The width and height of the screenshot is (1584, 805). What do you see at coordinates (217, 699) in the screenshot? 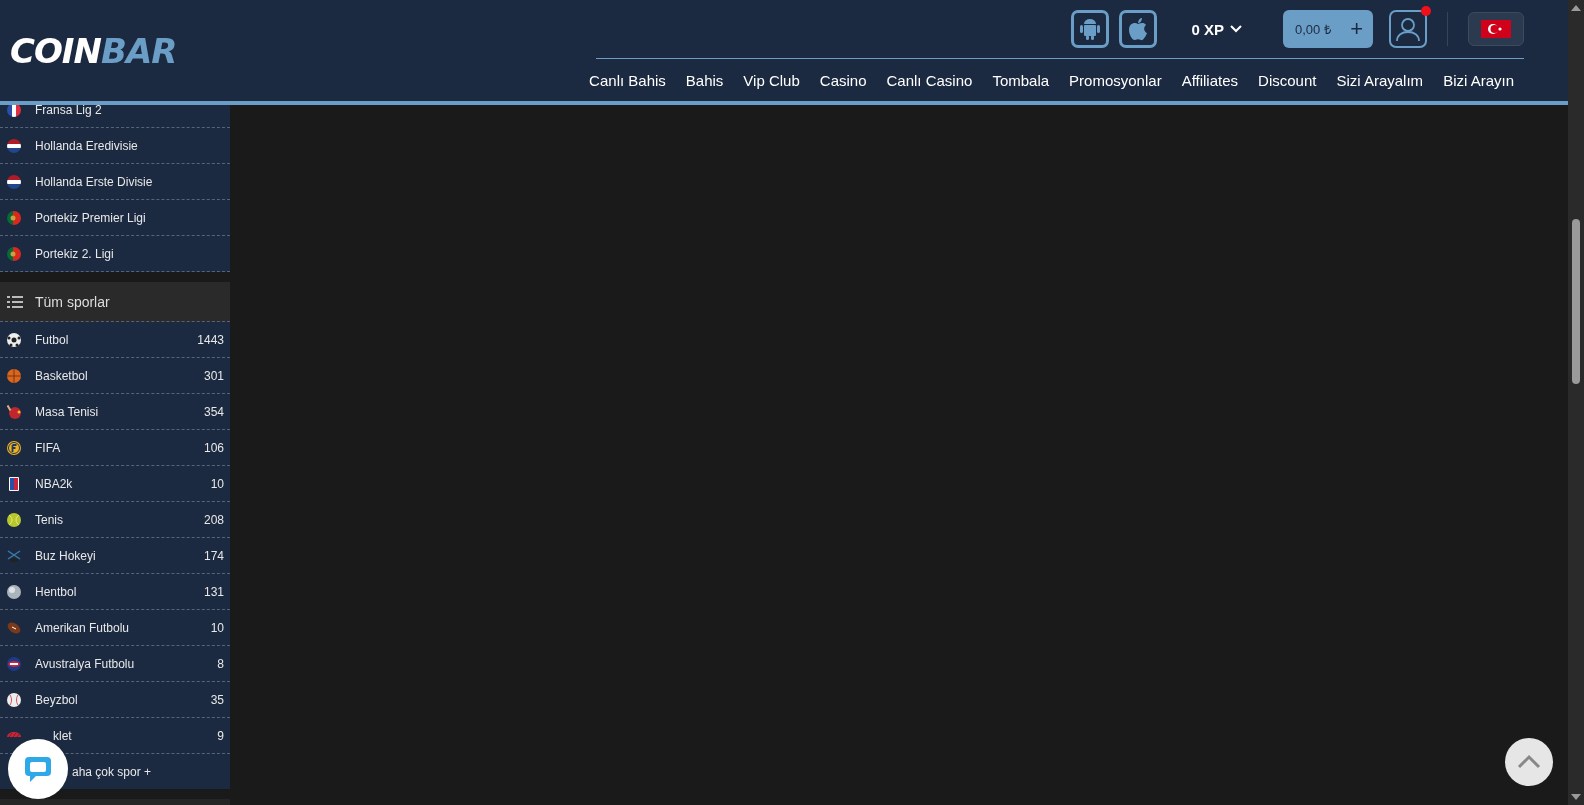
I see `event-count: 35` at bounding box center [217, 699].